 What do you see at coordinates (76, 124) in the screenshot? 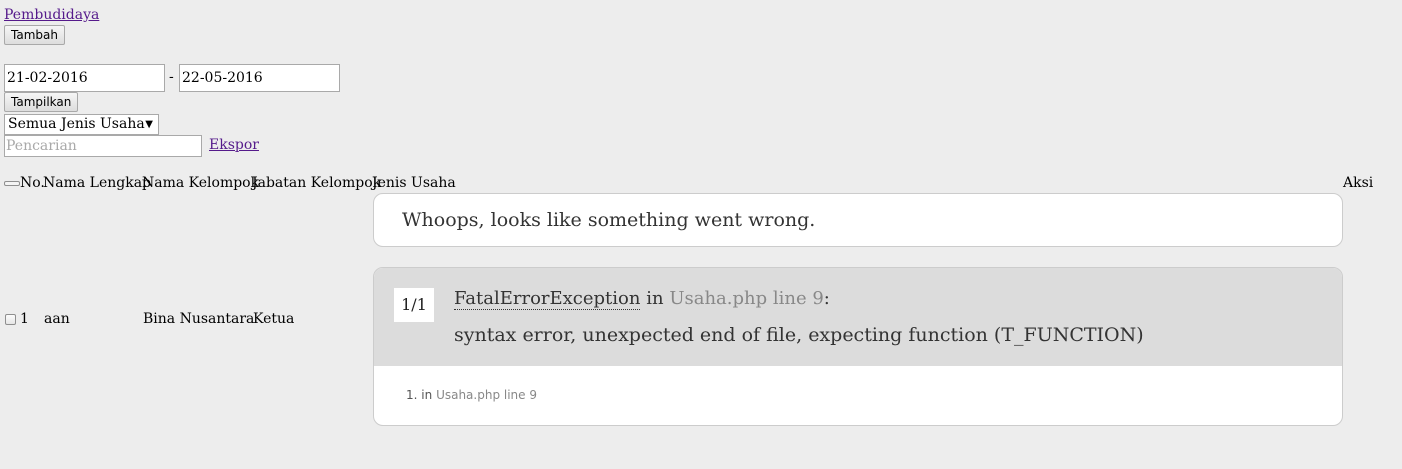
I see `business-type-selected: Semua Jenis Usaha` at bounding box center [76, 124].